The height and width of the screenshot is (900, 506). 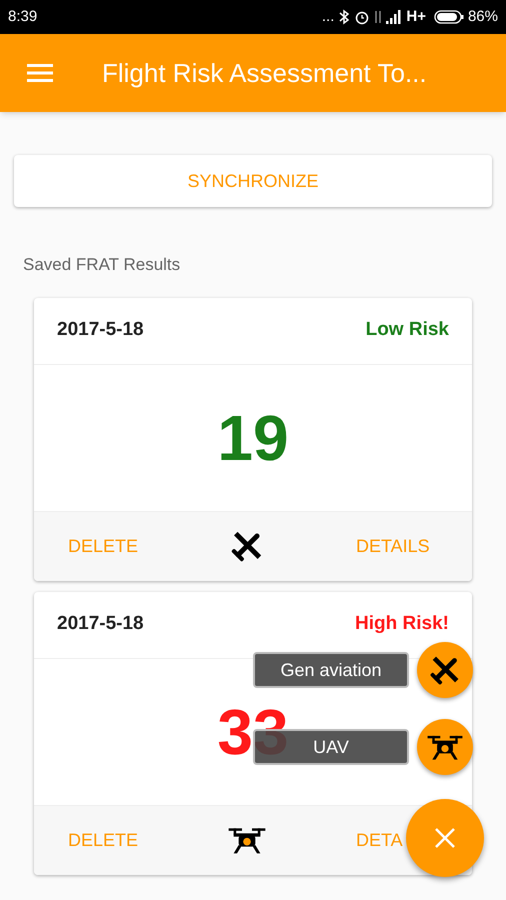 What do you see at coordinates (445, 838) in the screenshot?
I see `close-icon` at bounding box center [445, 838].